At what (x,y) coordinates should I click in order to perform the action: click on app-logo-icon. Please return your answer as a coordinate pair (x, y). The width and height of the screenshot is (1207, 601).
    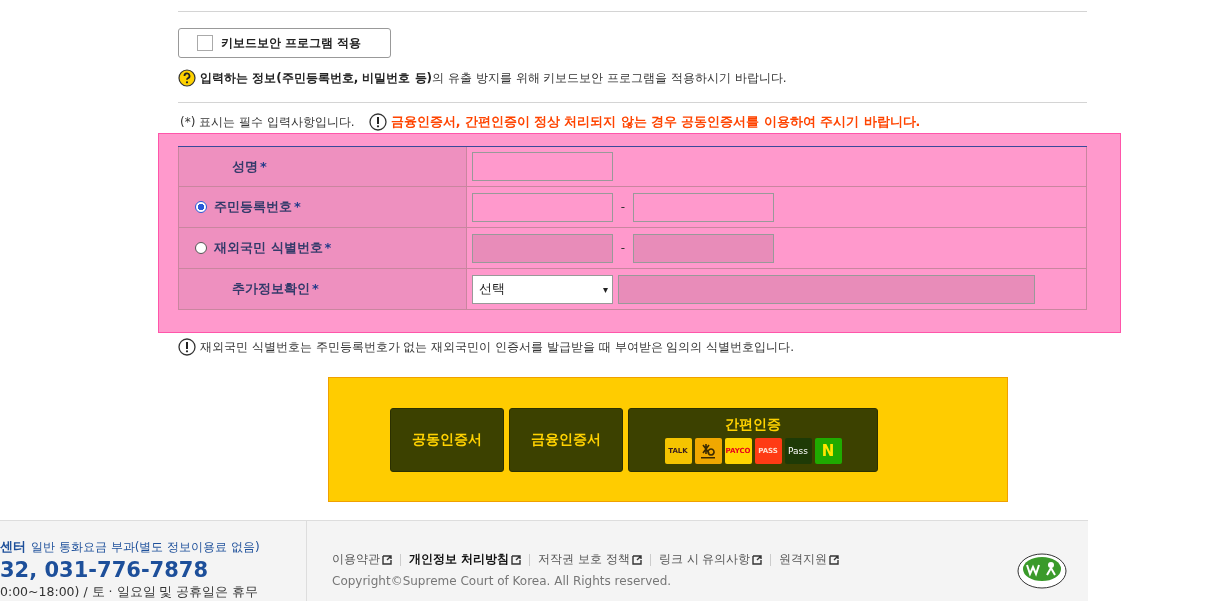
    Looking at the image, I should click on (708, 450).